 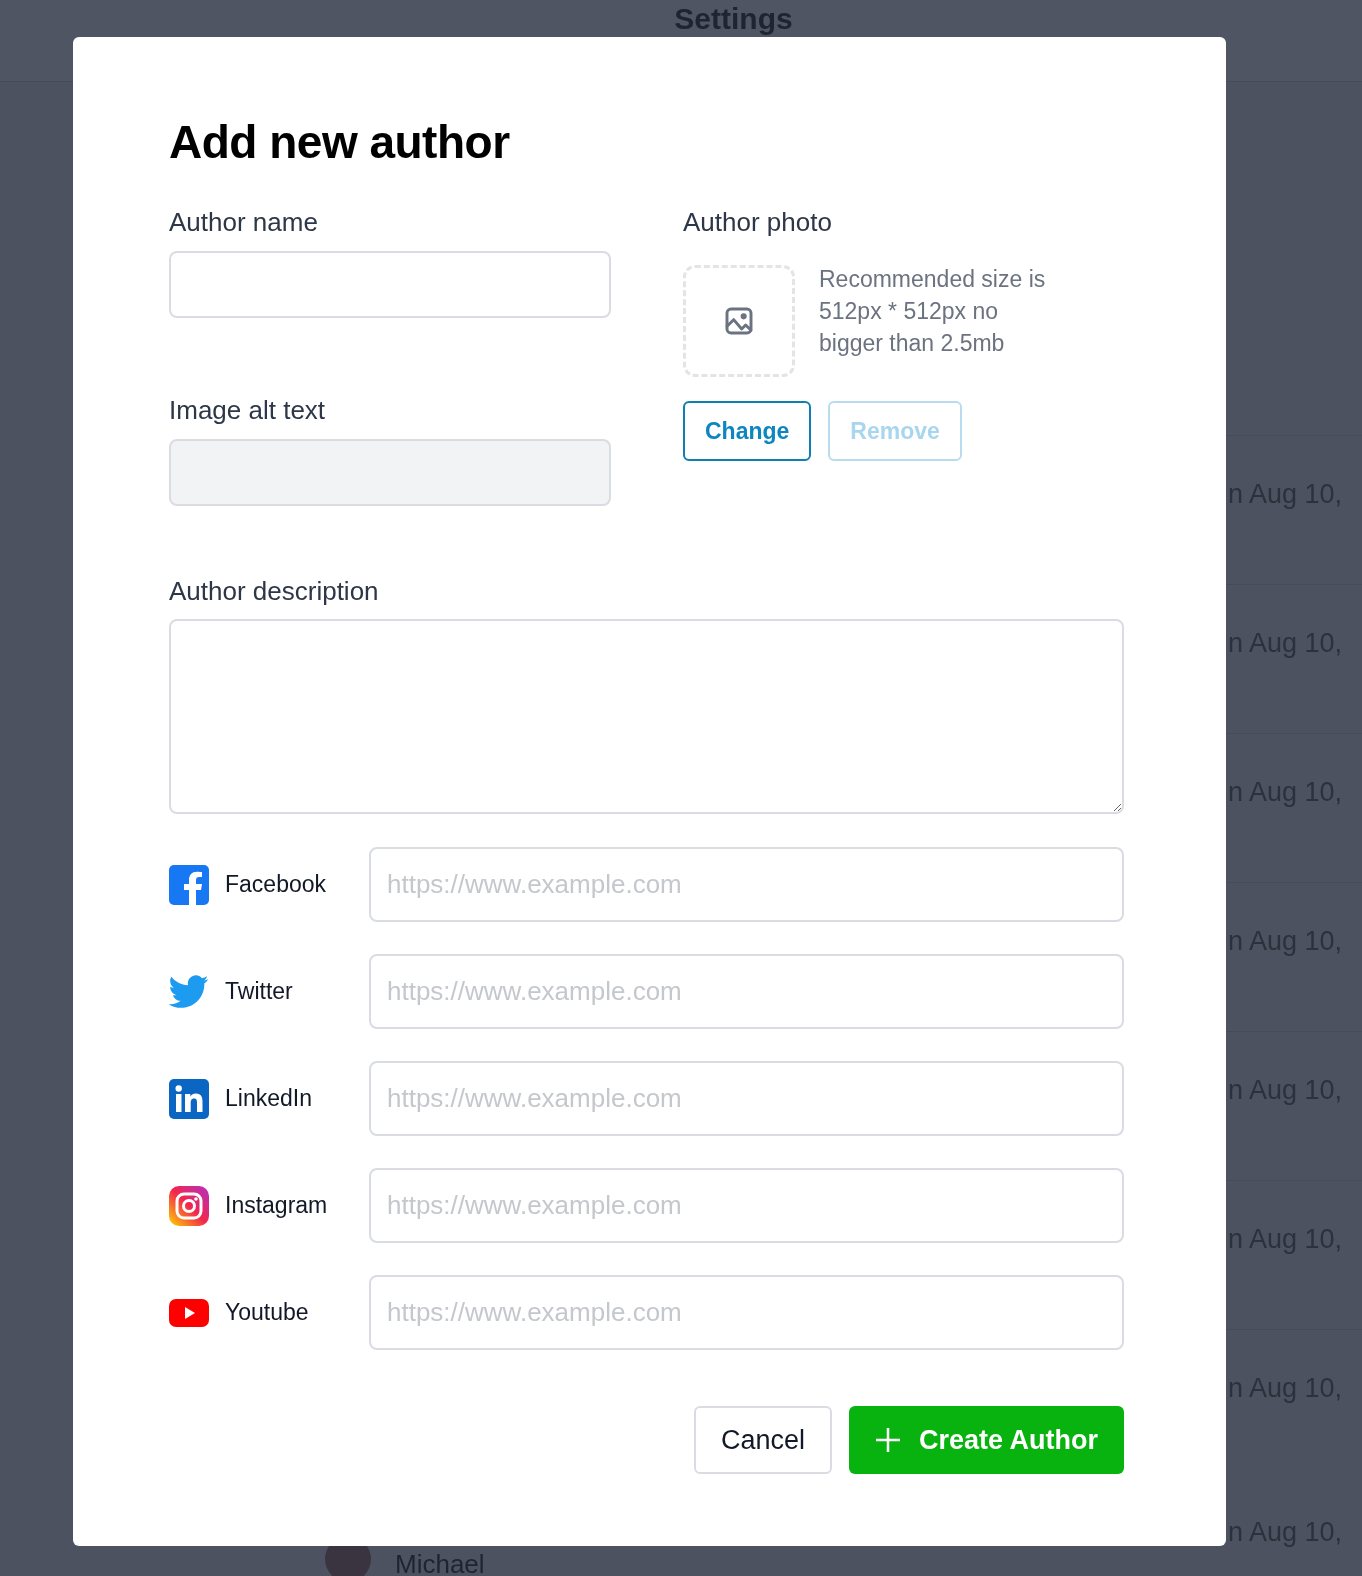 I want to click on description-field, so click(x=646, y=716).